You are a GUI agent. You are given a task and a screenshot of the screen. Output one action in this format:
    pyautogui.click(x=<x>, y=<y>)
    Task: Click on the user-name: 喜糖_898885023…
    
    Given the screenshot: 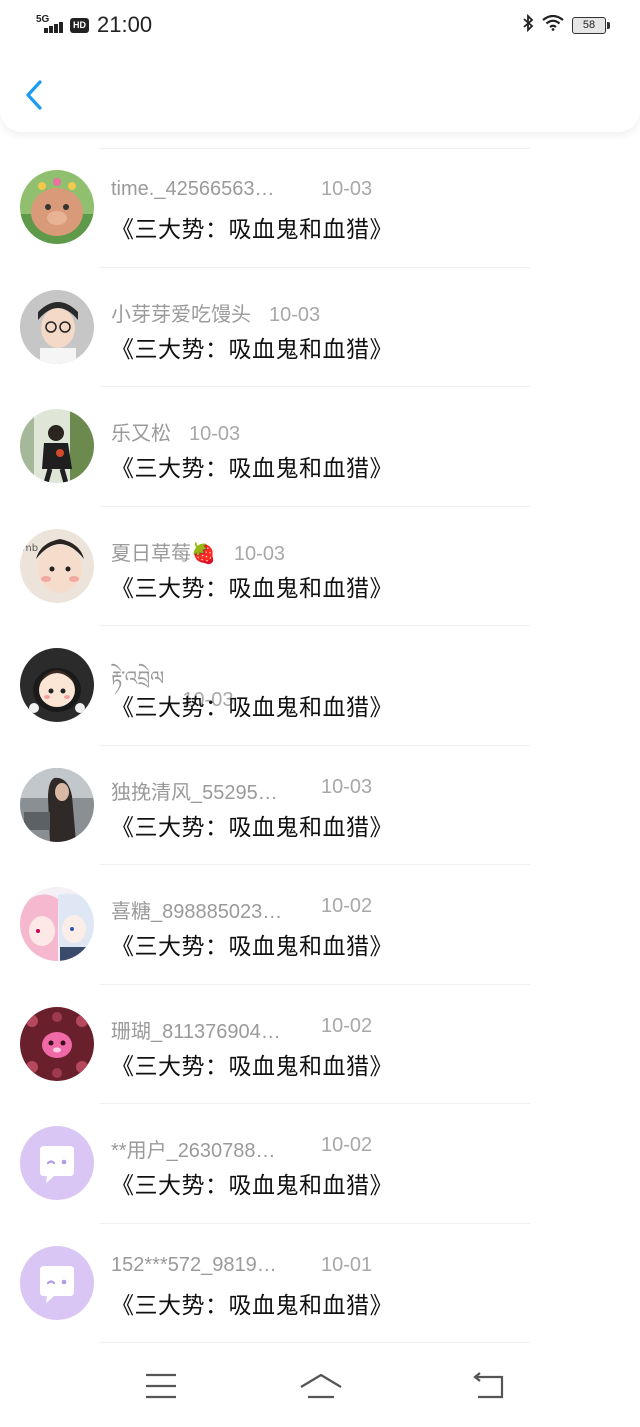 What is the action you would take?
    pyautogui.click(x=197, y=912)
    